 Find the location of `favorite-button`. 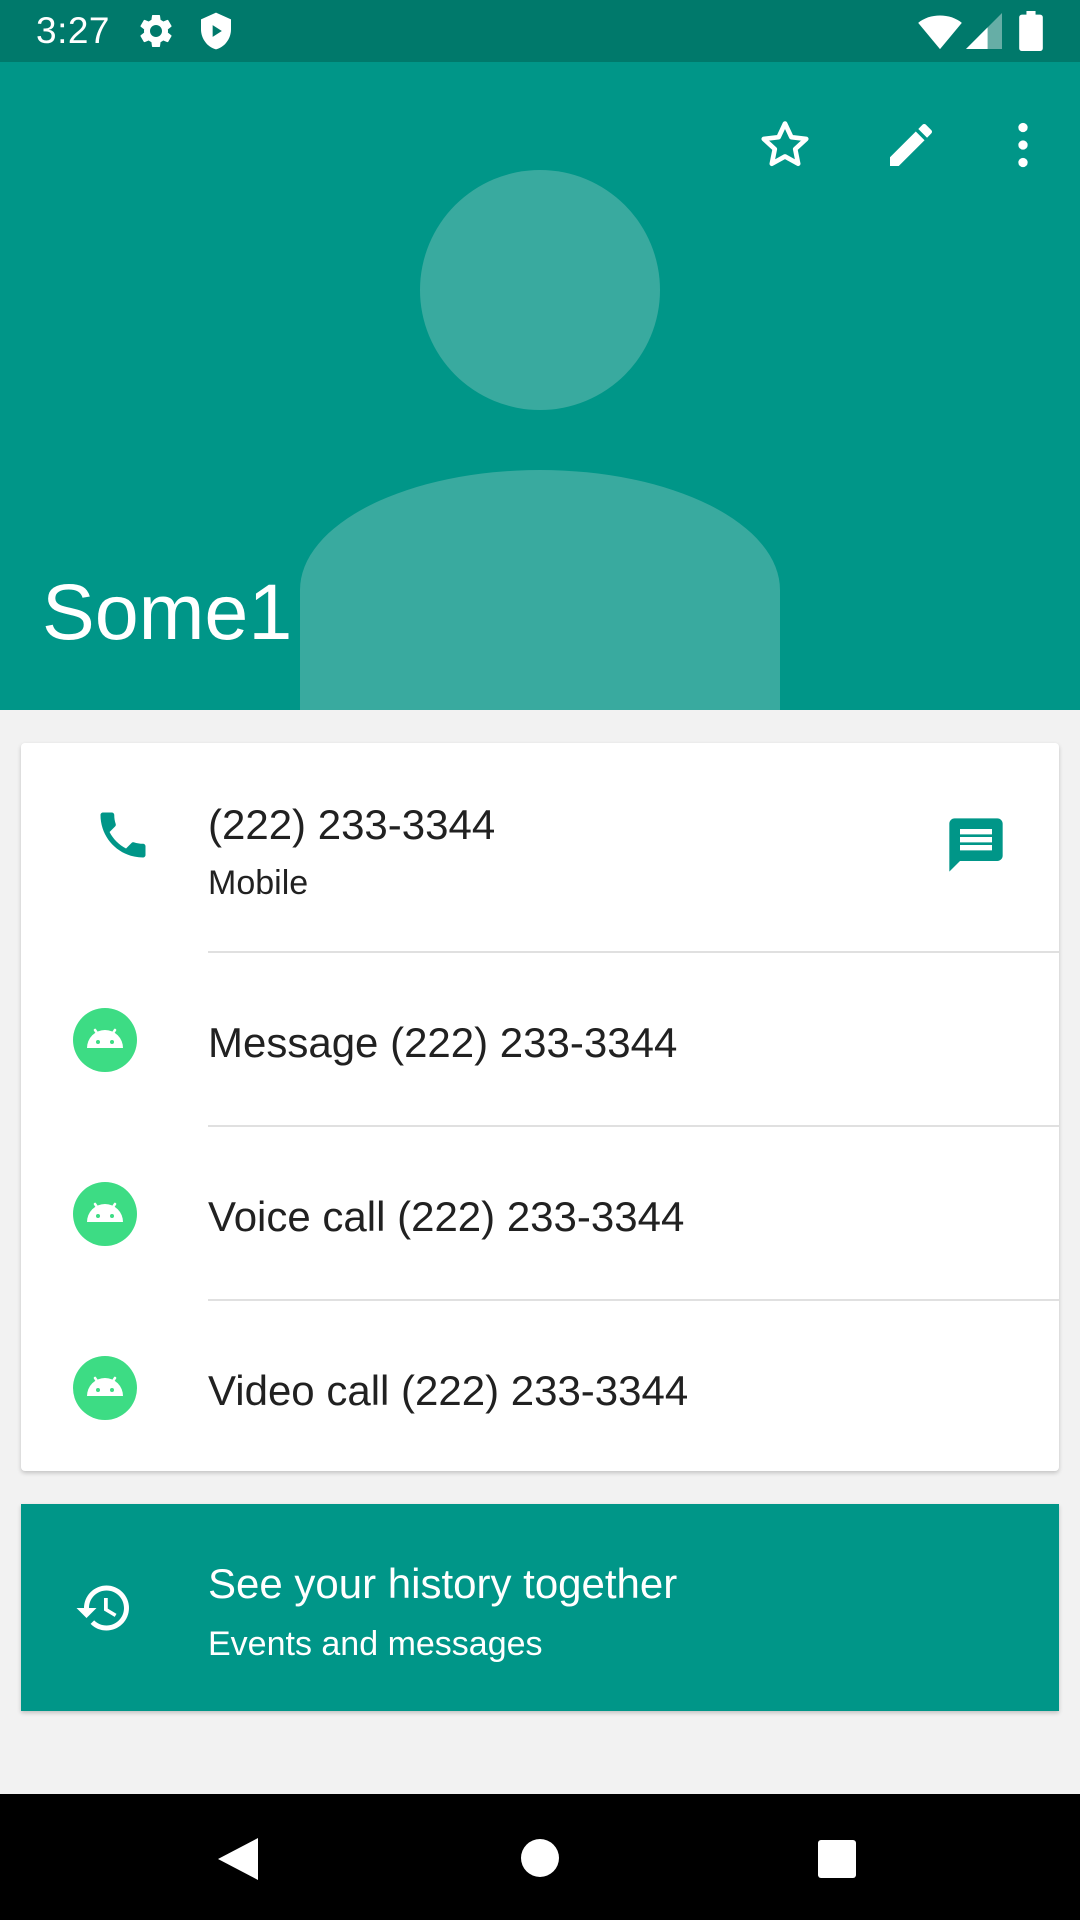

favorite-button is located at coordinates (785, 147).